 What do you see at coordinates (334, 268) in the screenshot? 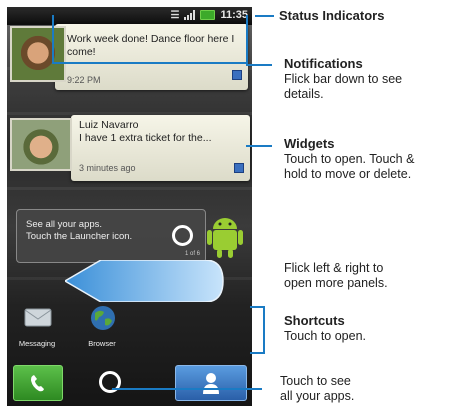
I see `callout-panels-line1: Flick left & right to` at bounding box center [334, 268].